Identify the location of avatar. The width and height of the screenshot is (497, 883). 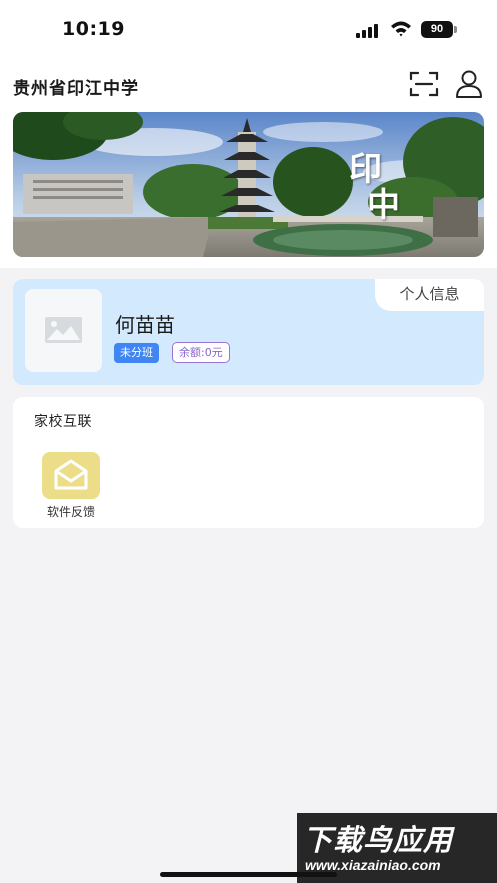
(63, 330).